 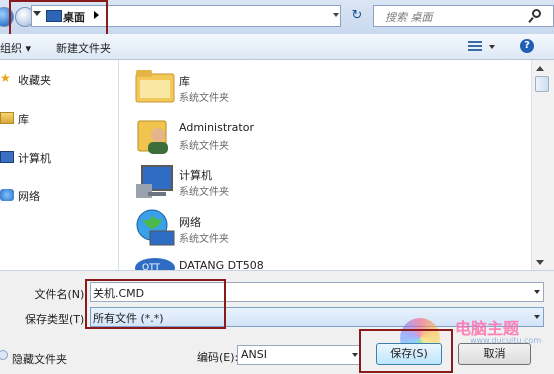 What do you see at coordinates (254, 354) in the screenshot?
I see `encoding-value: ANSI` at bounding box center [254, 354].